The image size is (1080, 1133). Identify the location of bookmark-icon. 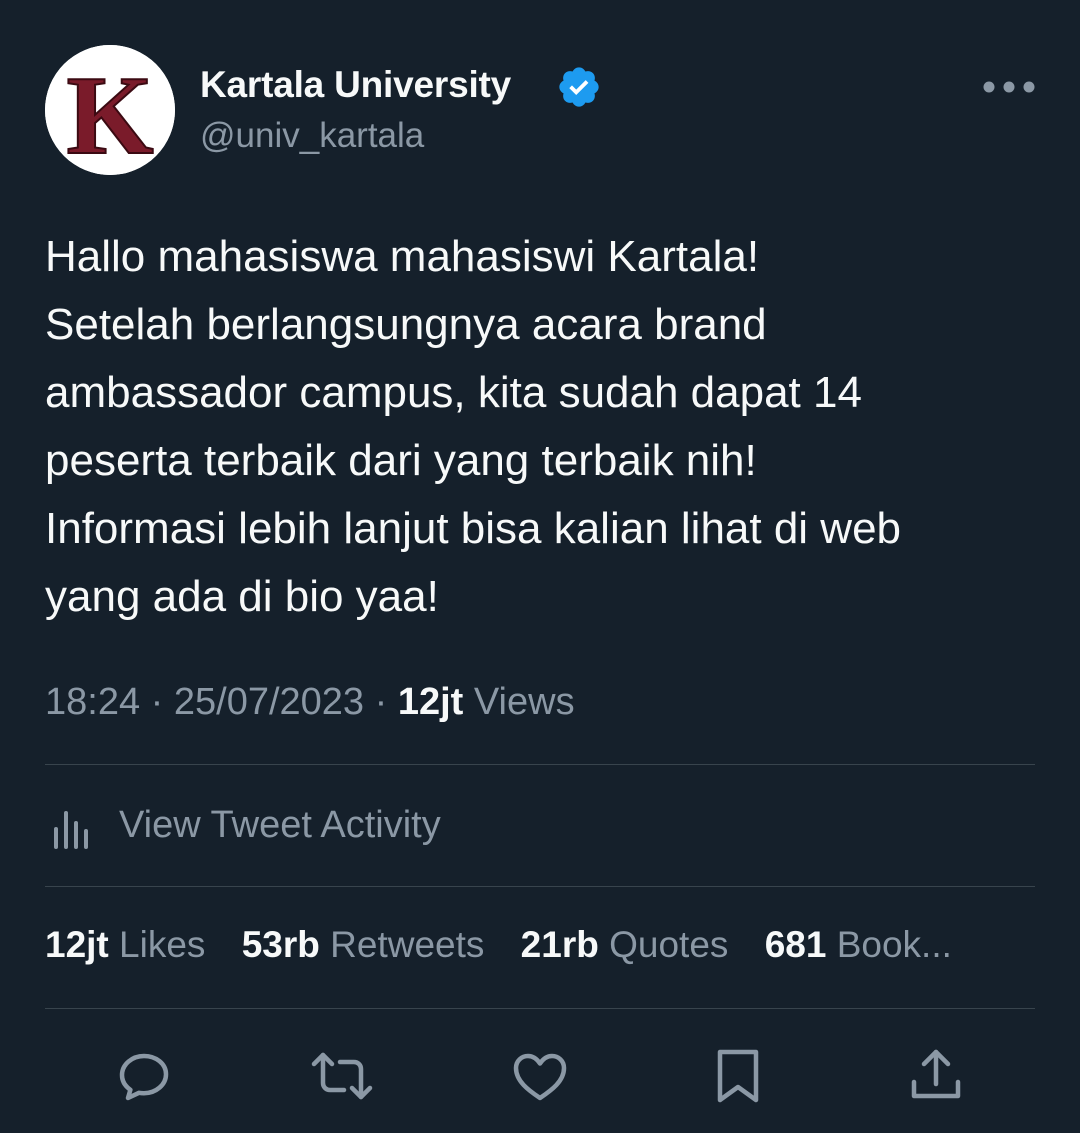
(738, 1076).